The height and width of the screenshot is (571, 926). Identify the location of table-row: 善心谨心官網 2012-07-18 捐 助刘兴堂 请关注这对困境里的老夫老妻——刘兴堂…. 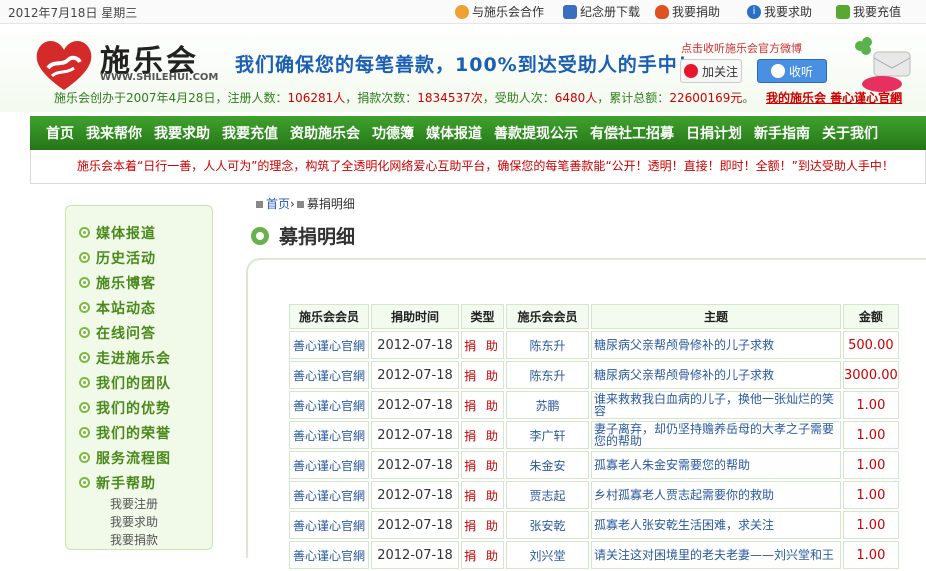
(594, 555).